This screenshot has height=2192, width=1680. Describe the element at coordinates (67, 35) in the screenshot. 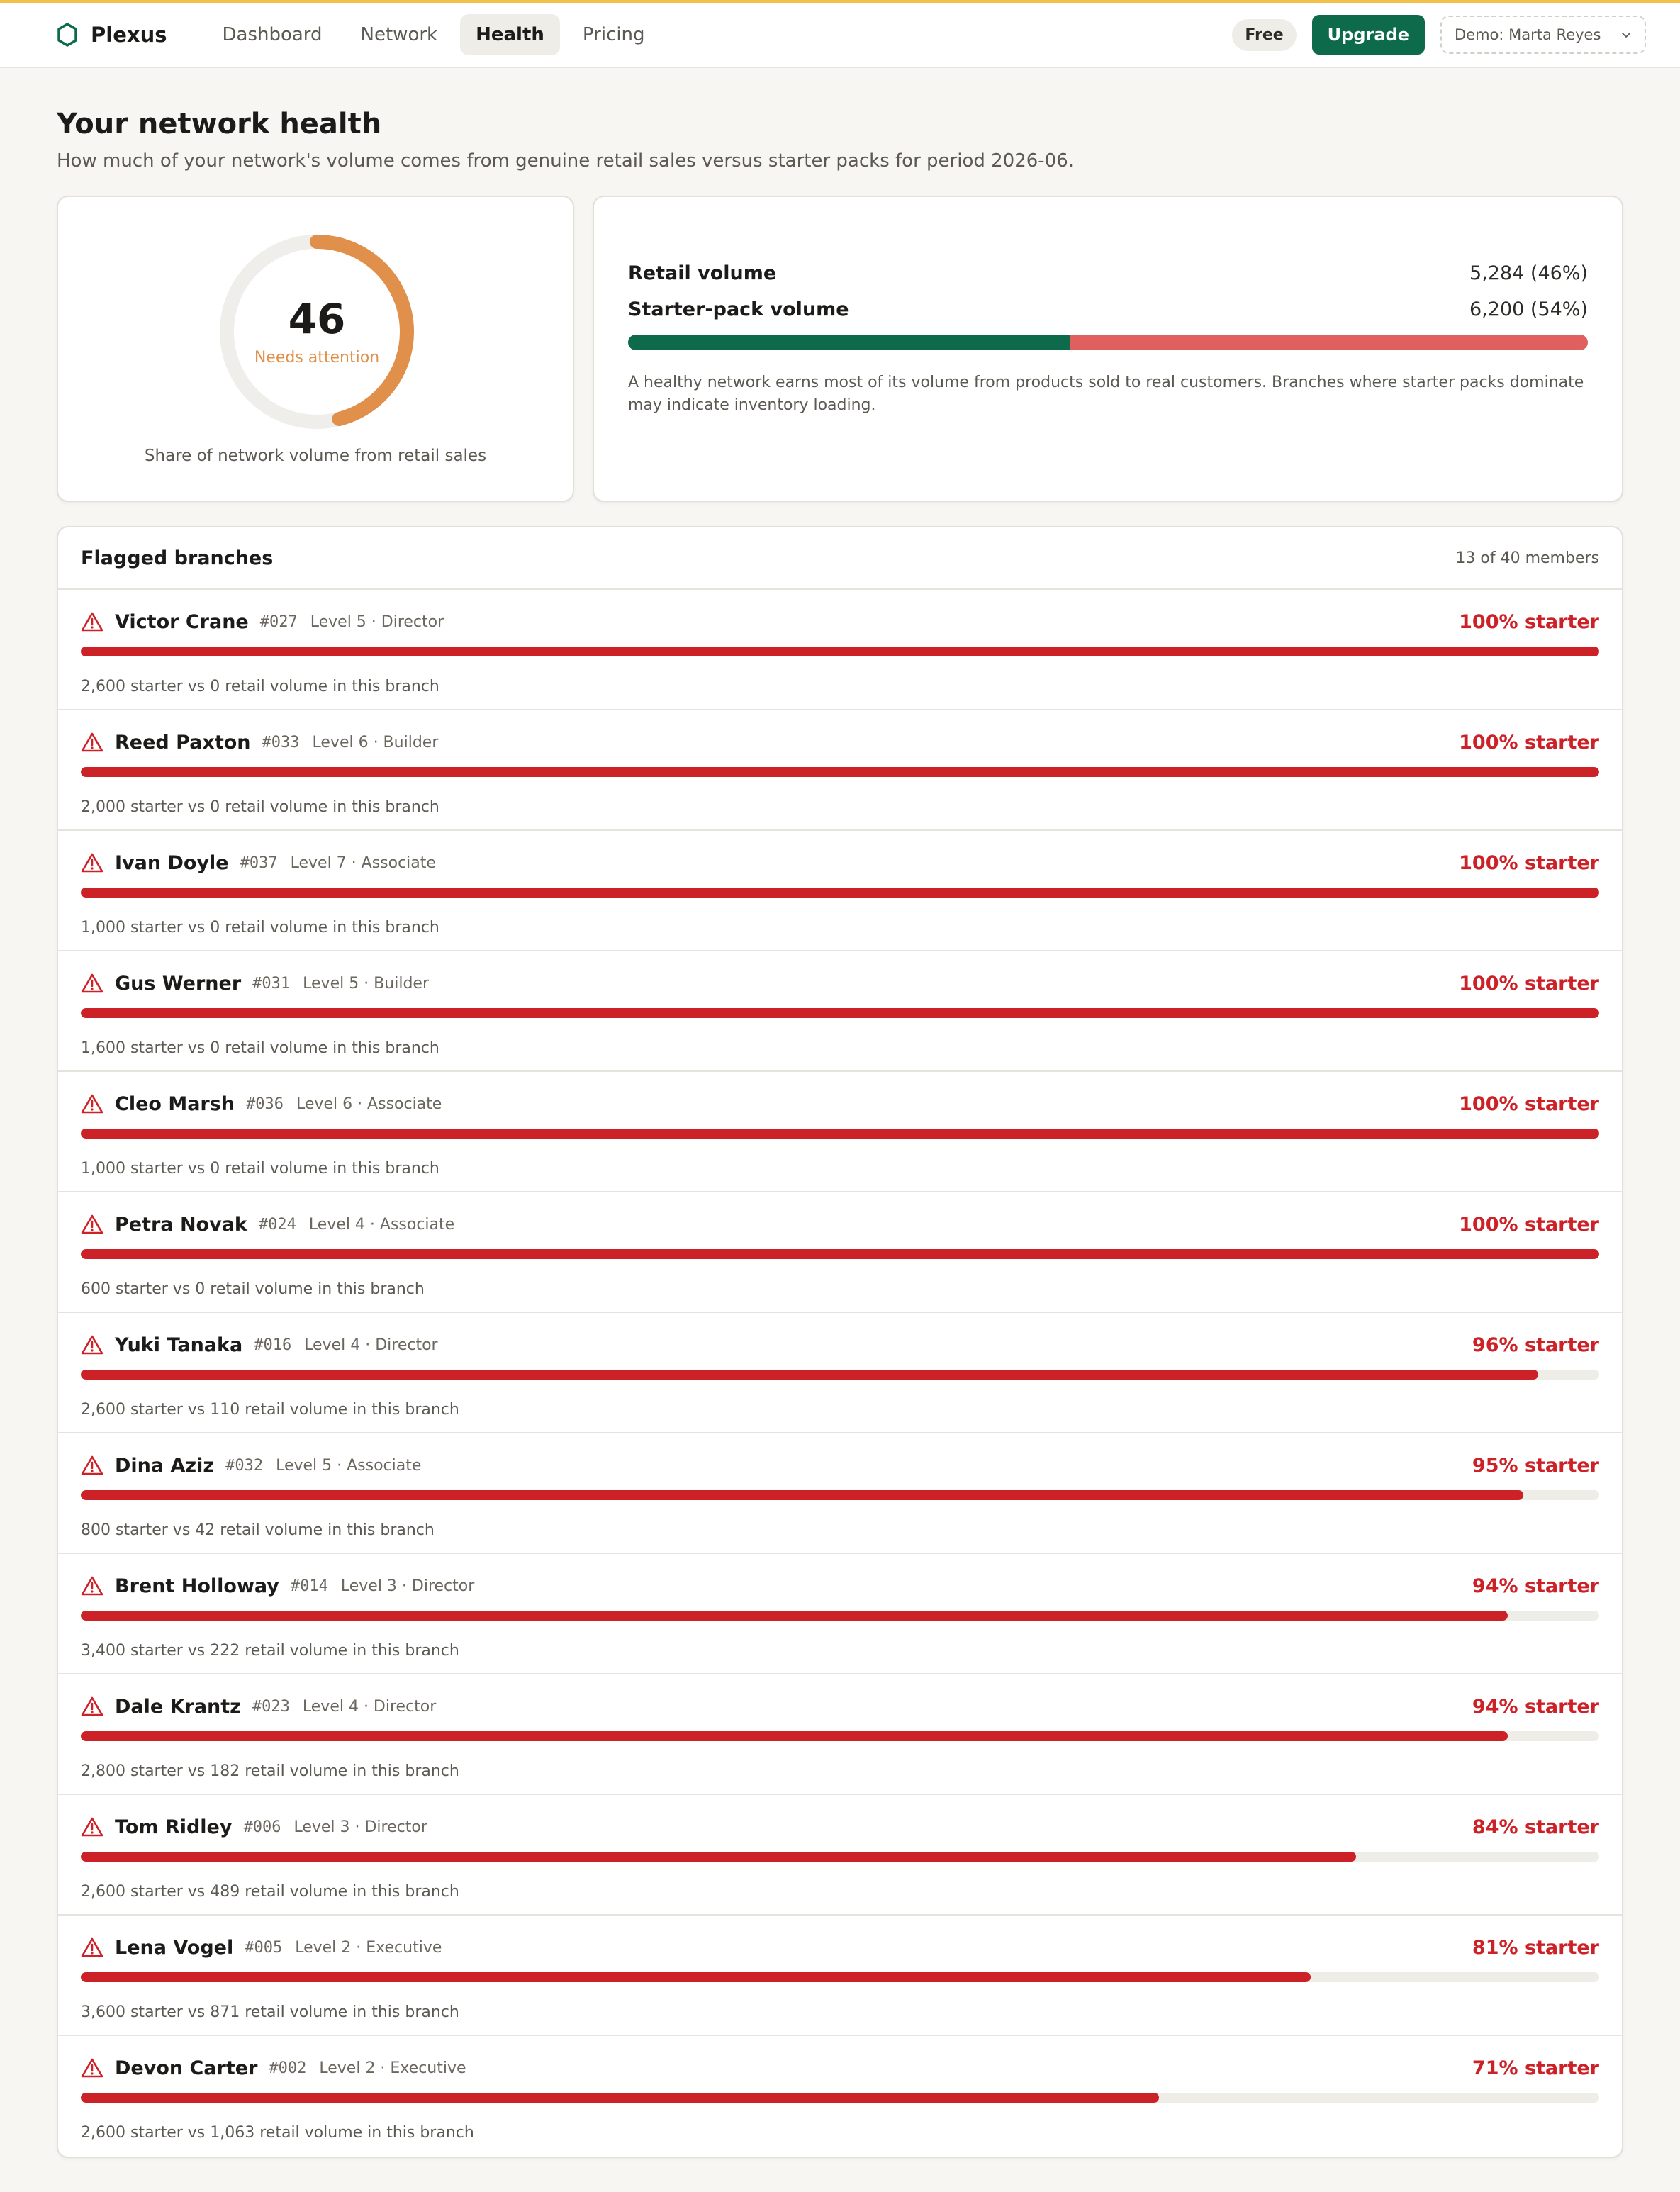

I see `hexagon-logo-icon` at that location.